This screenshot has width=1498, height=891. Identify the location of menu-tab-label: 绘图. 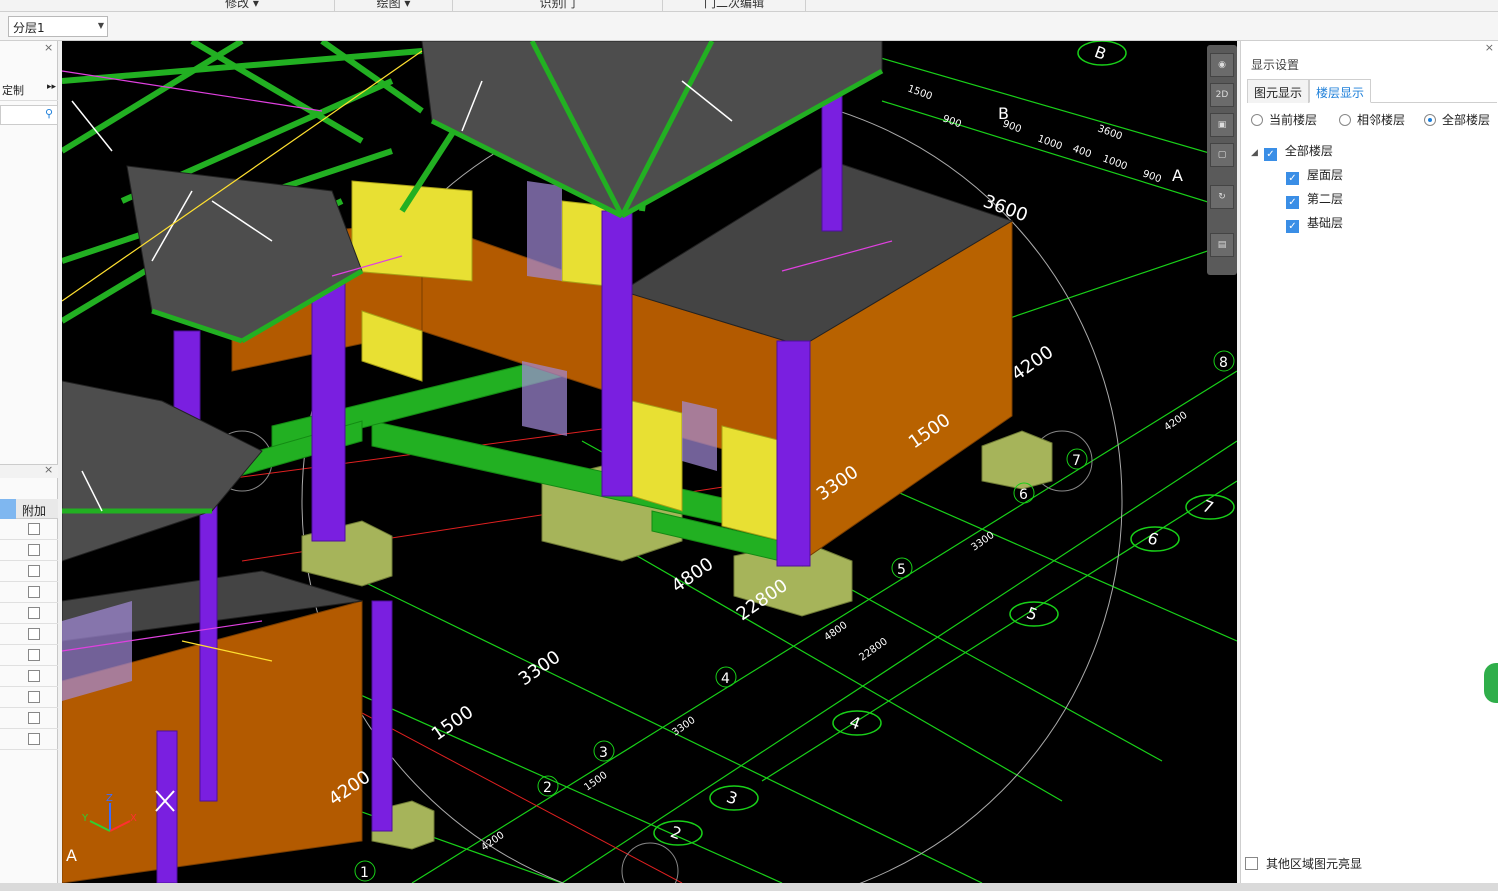
(388, 5).